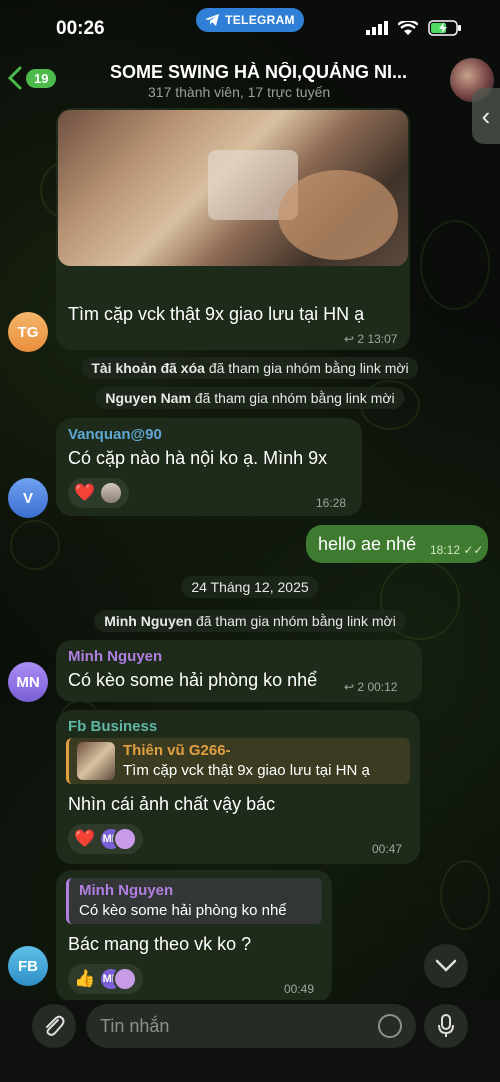 The image size is (500, 1082). What do you see at coordinates (367, 544) in the screenshot?
I see `message-text: hello ae nhé` at bounding box center [367, 544].